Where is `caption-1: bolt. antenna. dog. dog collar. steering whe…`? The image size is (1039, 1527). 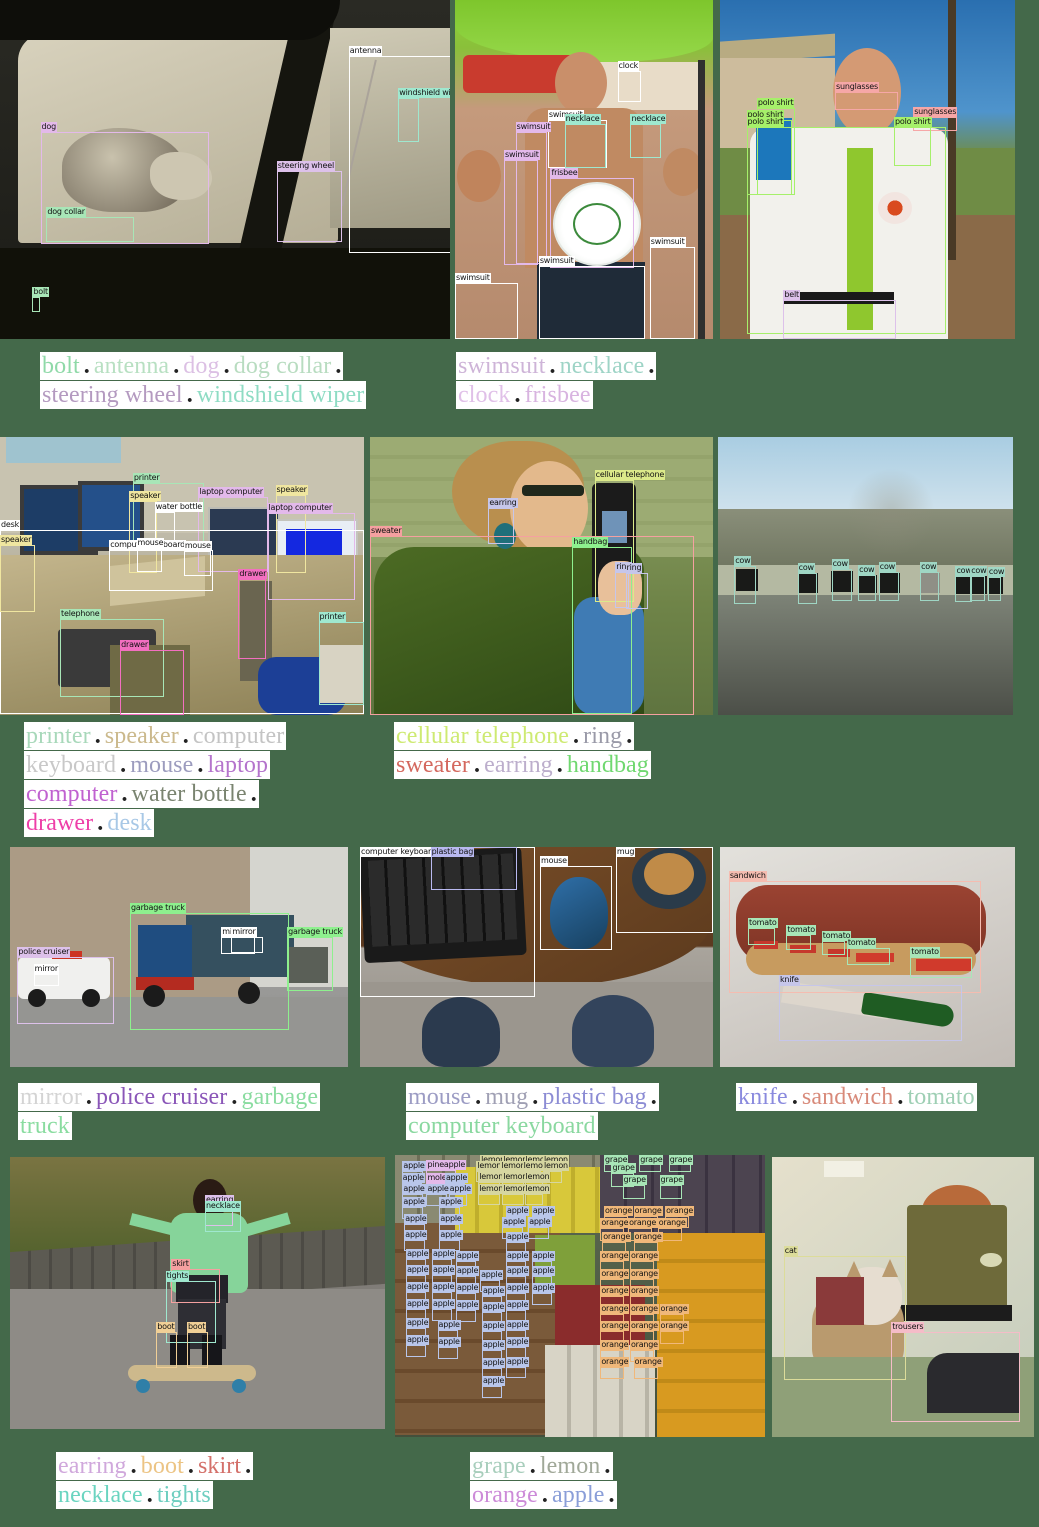
caption-1: bolt. antenna. dog. dog collar. steering whe… is located at coordinates (203, 381).